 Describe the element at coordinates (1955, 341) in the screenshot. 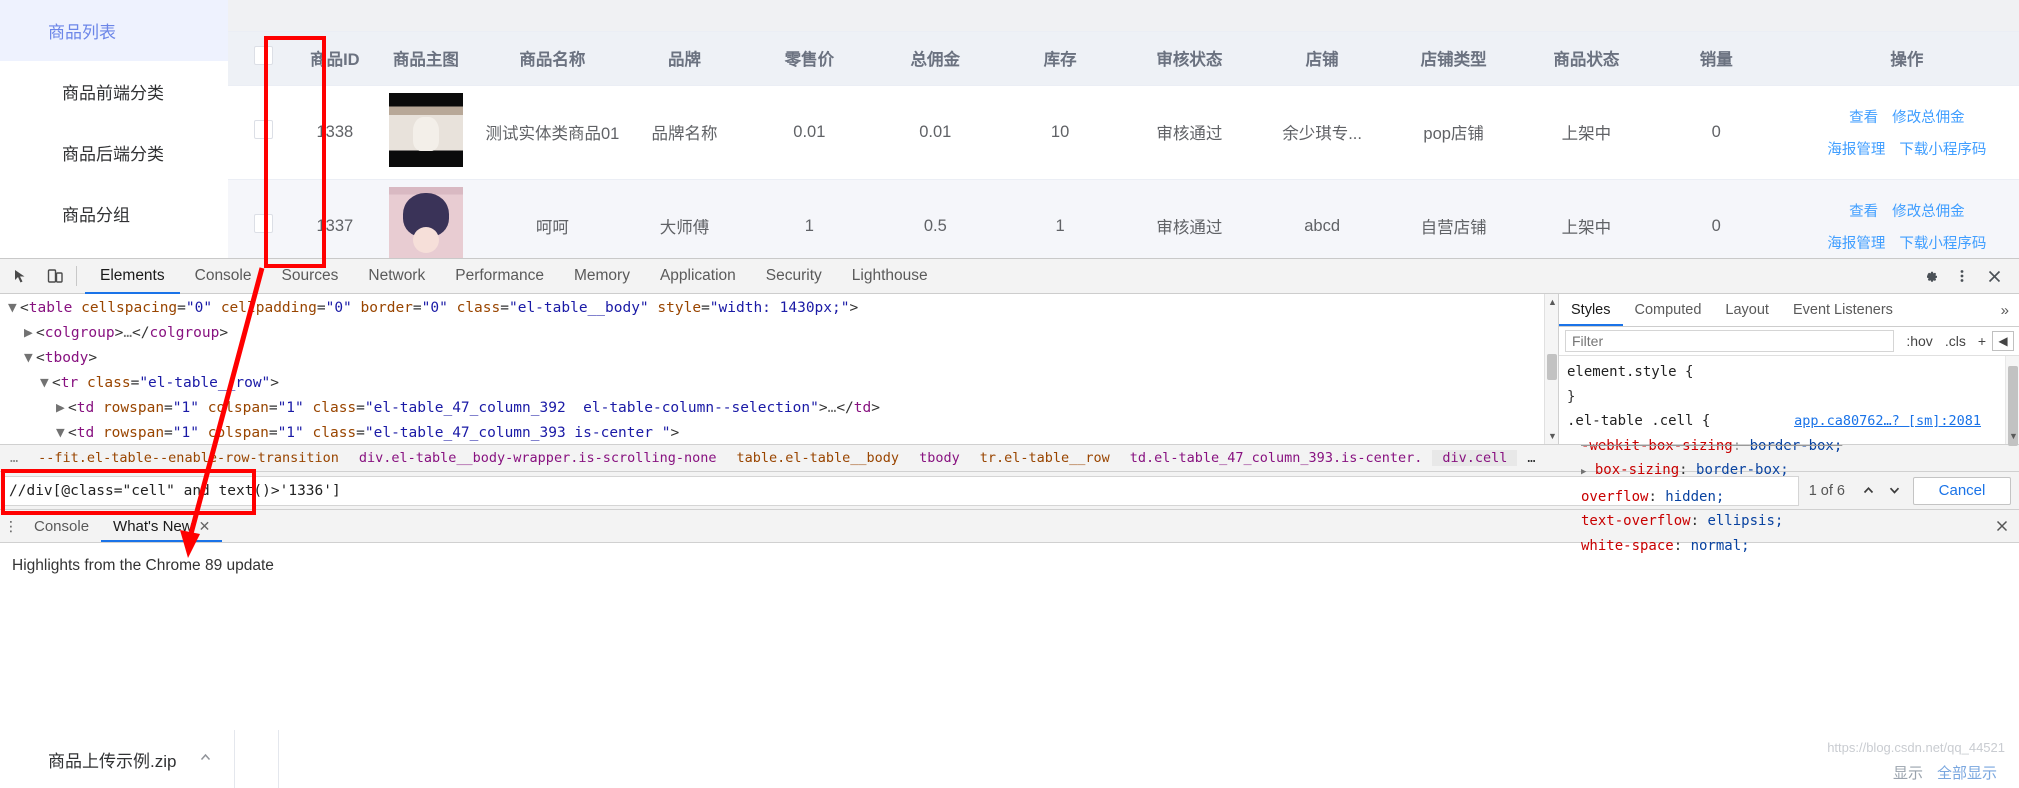

I see `class-toggle: .cls` at that location.